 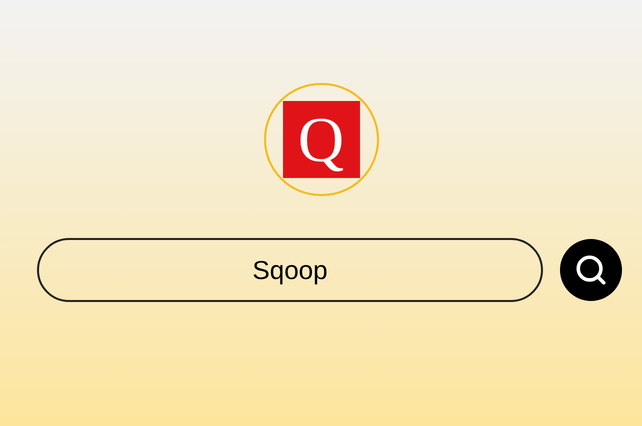 What do you see at coordinates (290, 270) in the screenshot?
I see `search-field: Sqoop` at bounding box center [290, 270].